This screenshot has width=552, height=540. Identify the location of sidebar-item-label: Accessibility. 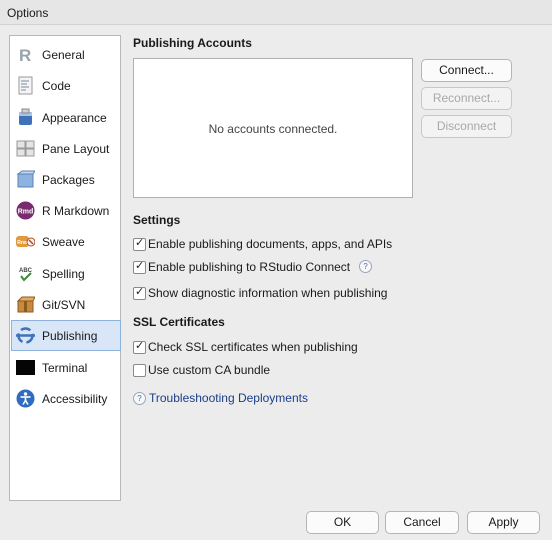
(75, 399).